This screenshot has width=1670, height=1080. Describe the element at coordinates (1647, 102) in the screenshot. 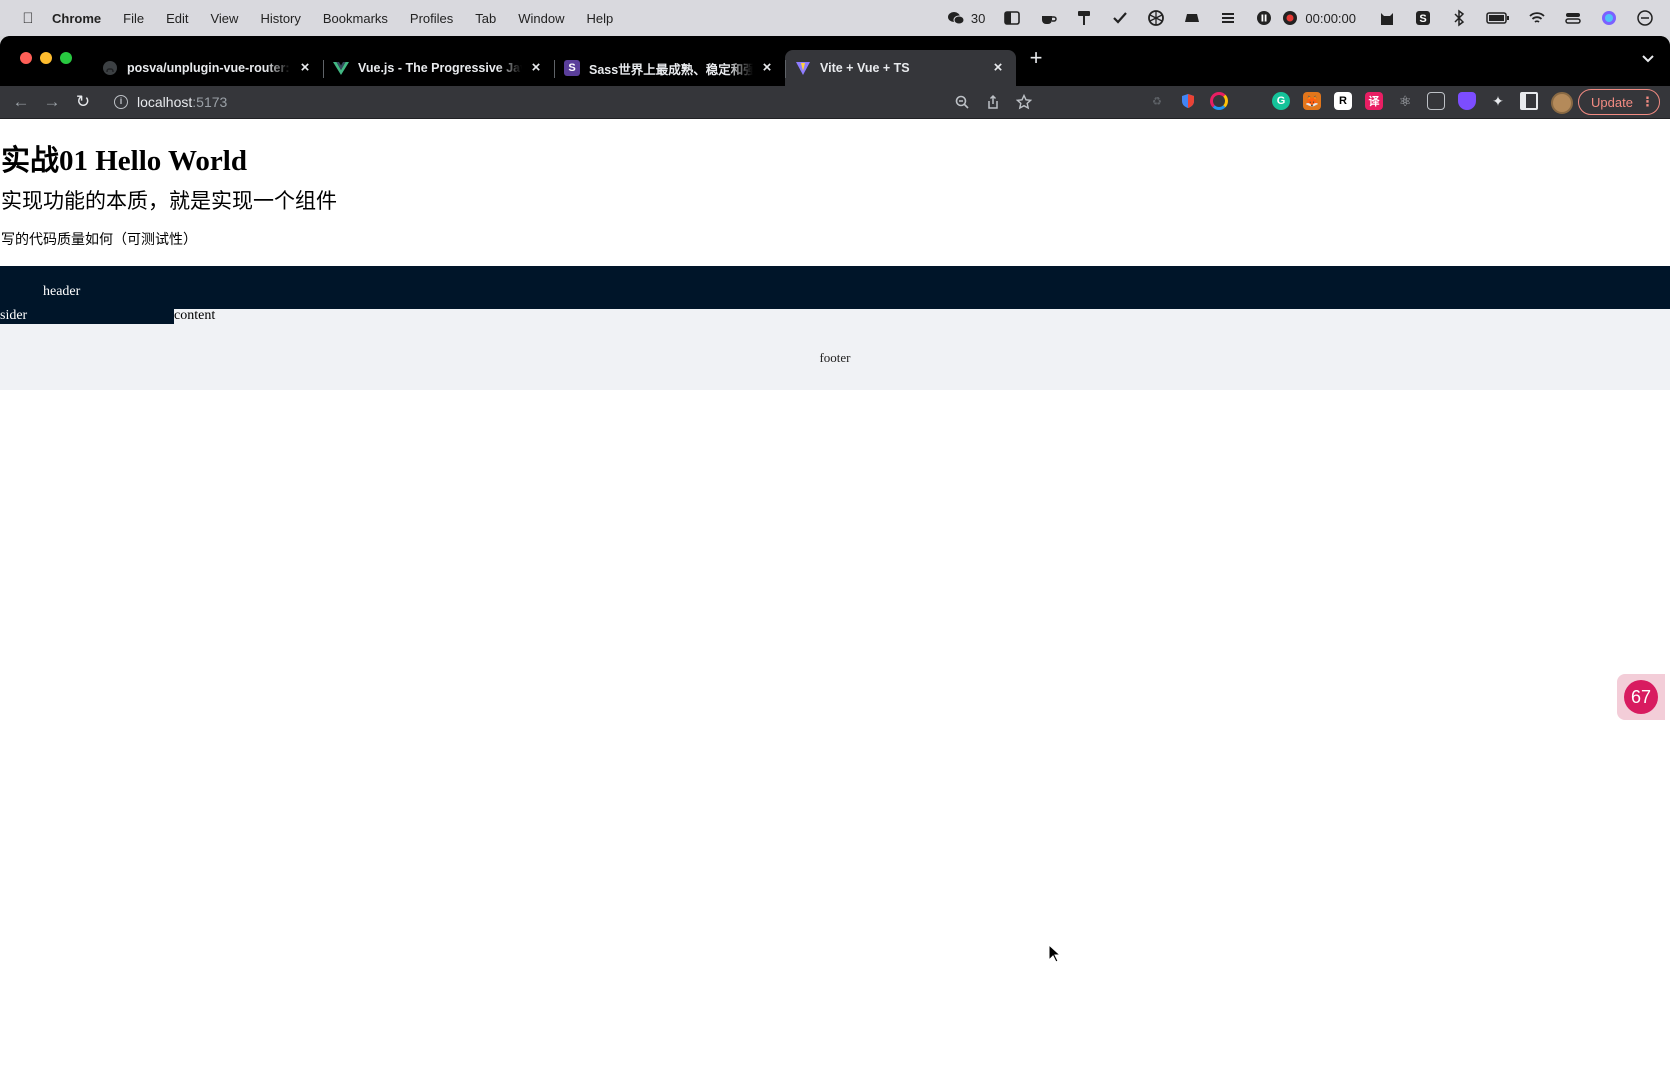

I see `more-menu-icon: ⋮` at that location.